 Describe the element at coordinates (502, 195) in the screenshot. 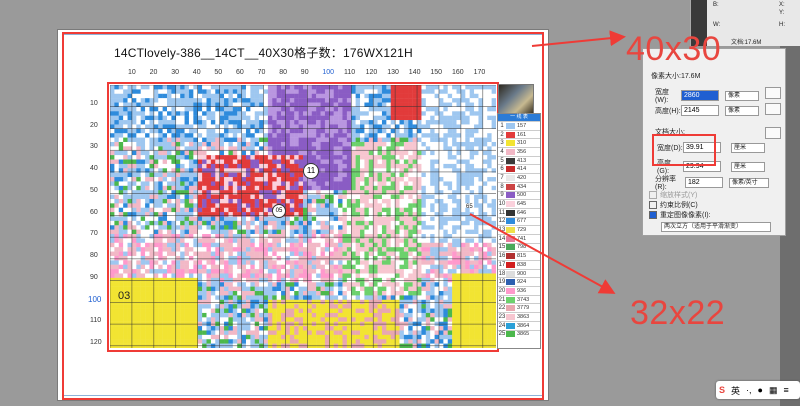

I see `legend-index: 9` at that location.